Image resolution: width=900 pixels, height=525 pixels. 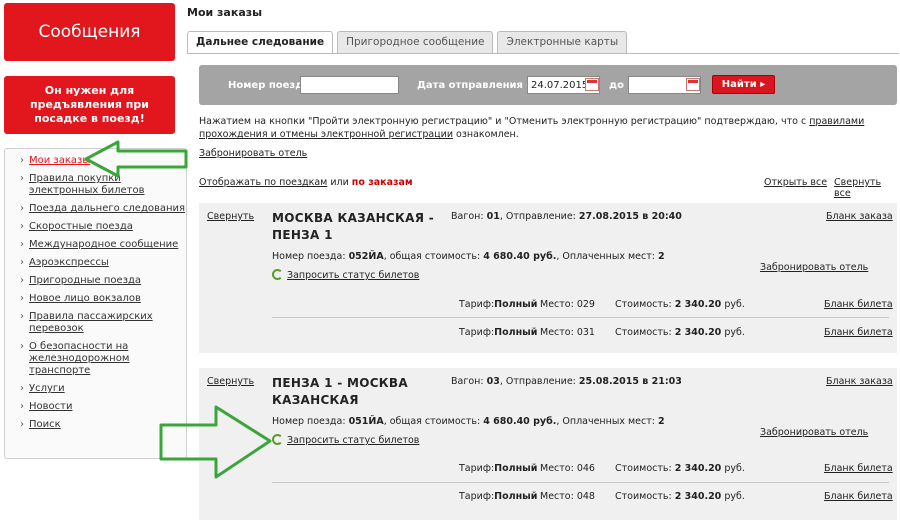 I want to click on collapse-all-link: Свернуть все, so click(x=867, y=188).